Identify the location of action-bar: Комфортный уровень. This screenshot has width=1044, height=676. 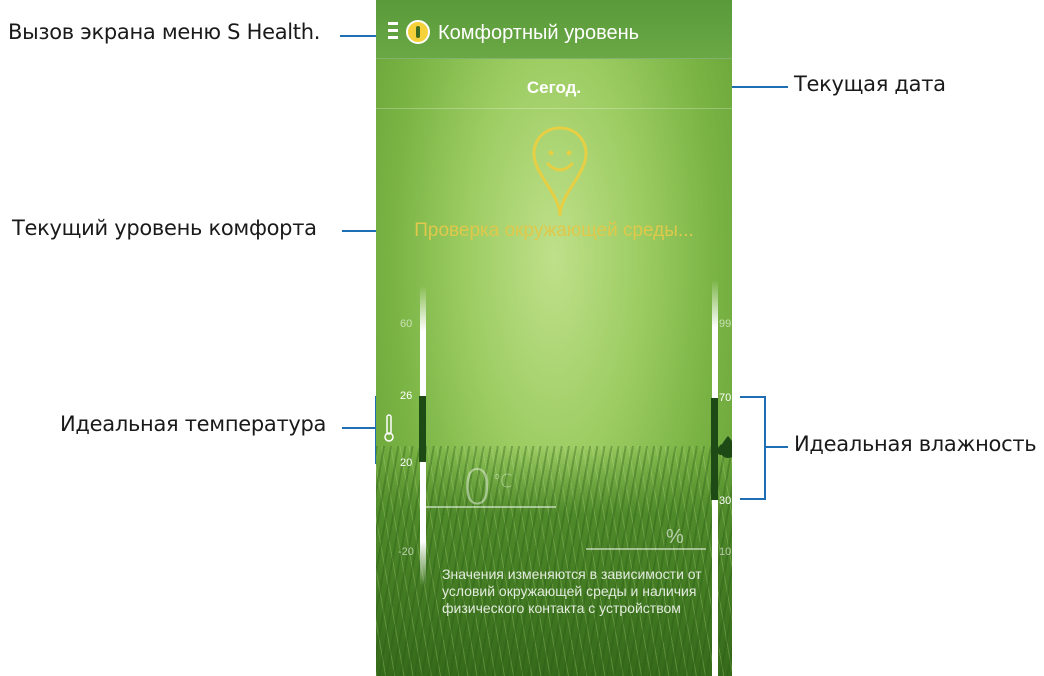
(554, 29).